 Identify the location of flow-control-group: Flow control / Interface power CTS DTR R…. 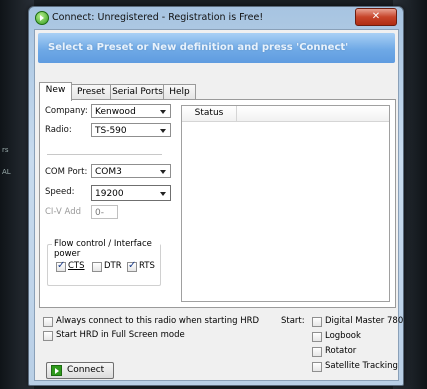
(104, 262).